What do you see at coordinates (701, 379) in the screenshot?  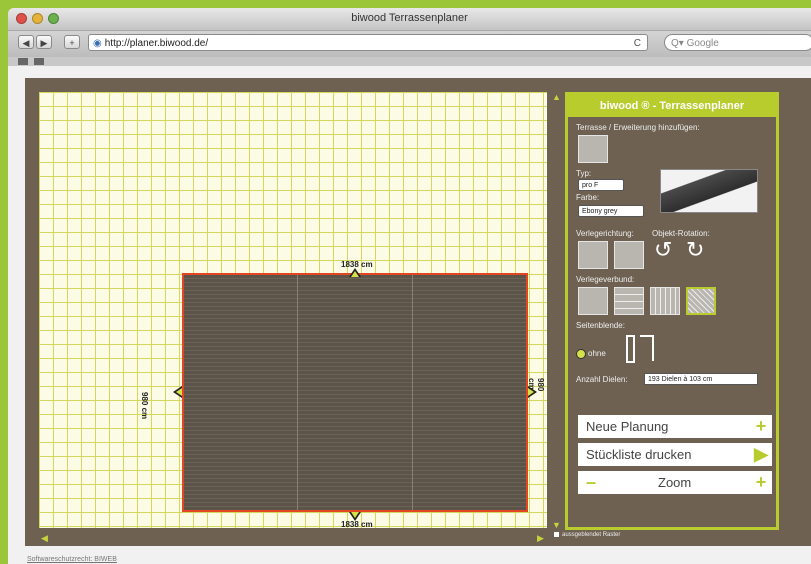 I see `anzahl-field: 193 Dielen à 103 cm` at bounding box center [701, 379].